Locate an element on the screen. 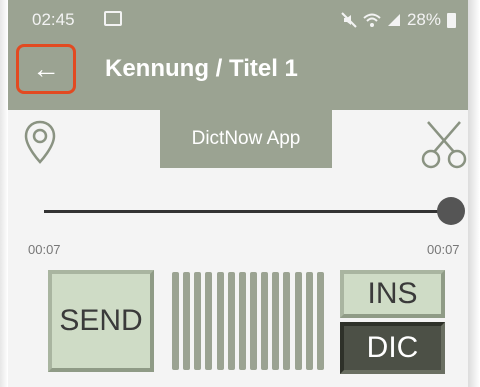 The height and width of the screenshot is (387, 480). left-edge-shadow is located at coordinates (4, 193).